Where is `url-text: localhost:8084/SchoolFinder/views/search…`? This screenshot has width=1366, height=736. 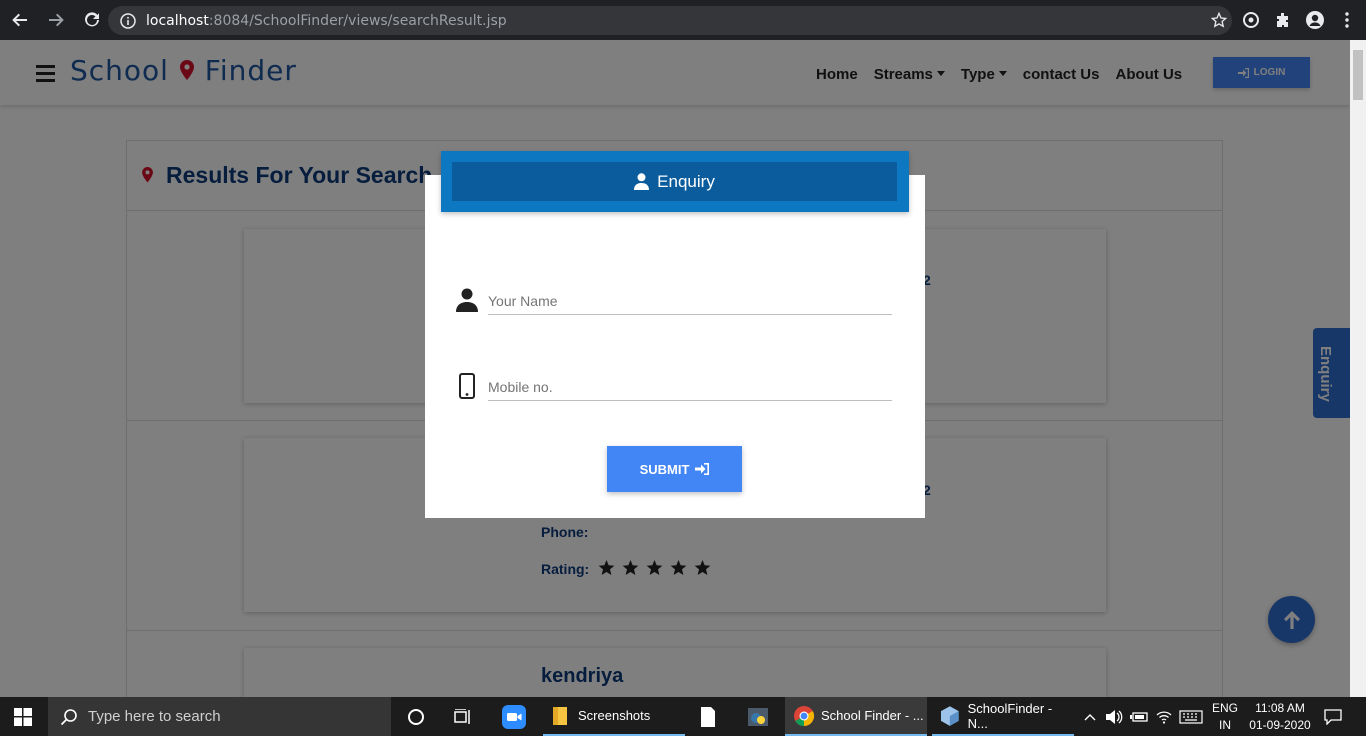 url-text: localhost:8084/SchoolFinder/views/search… is located at coordinates (326, 20).